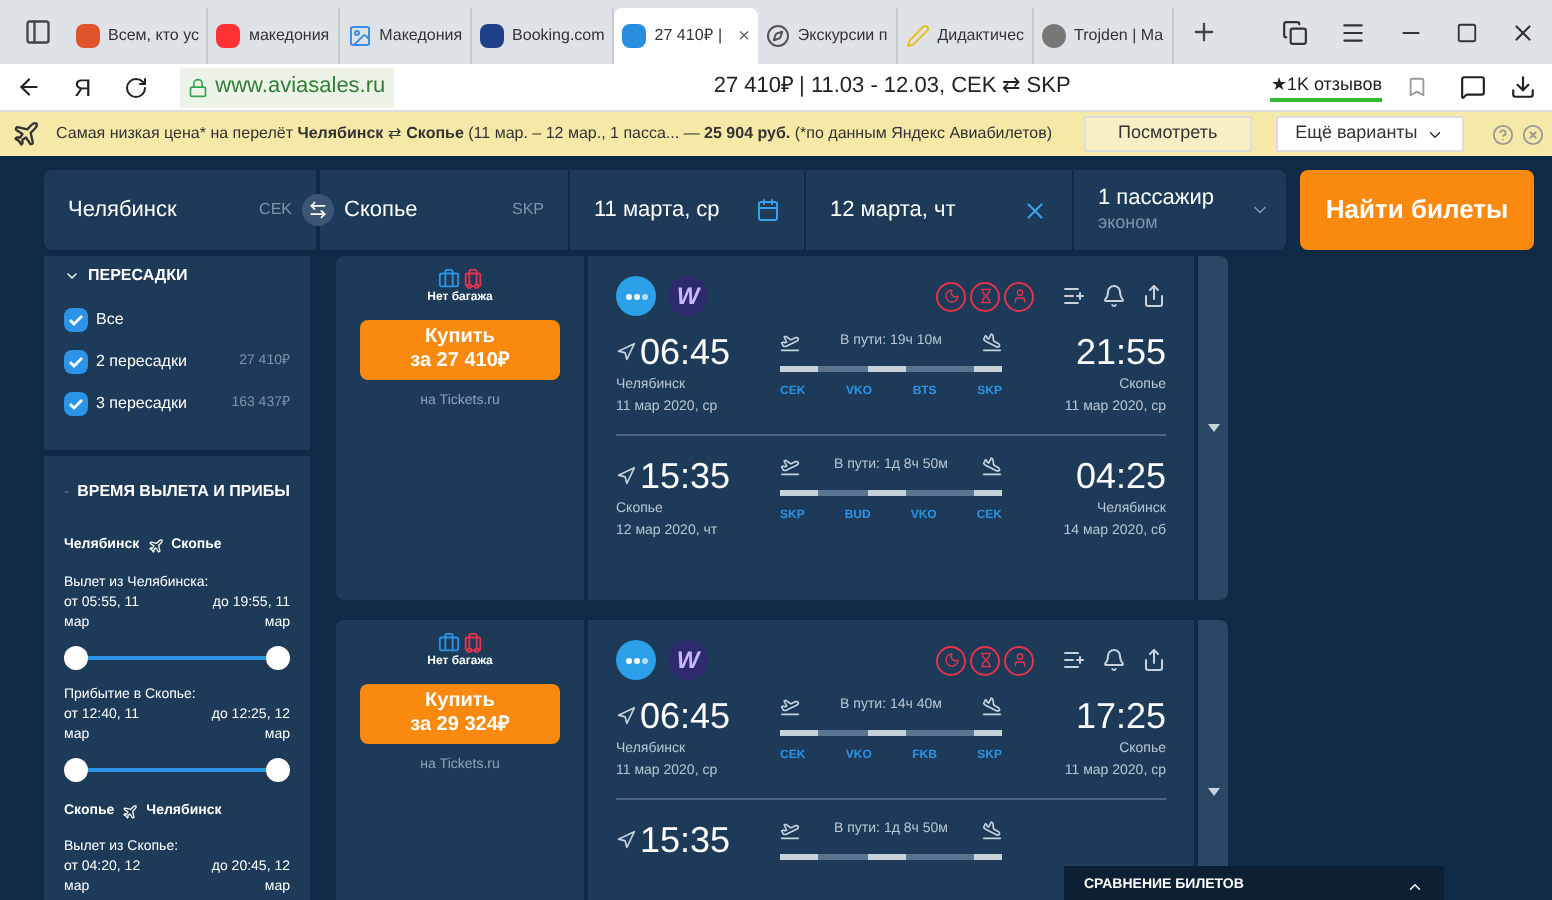 The width and height of the screenshot is (1552, 900). Describe the element at coordinates (444, 210) in the screenshot. I see `destination-field: Скопье SKP` at that location.